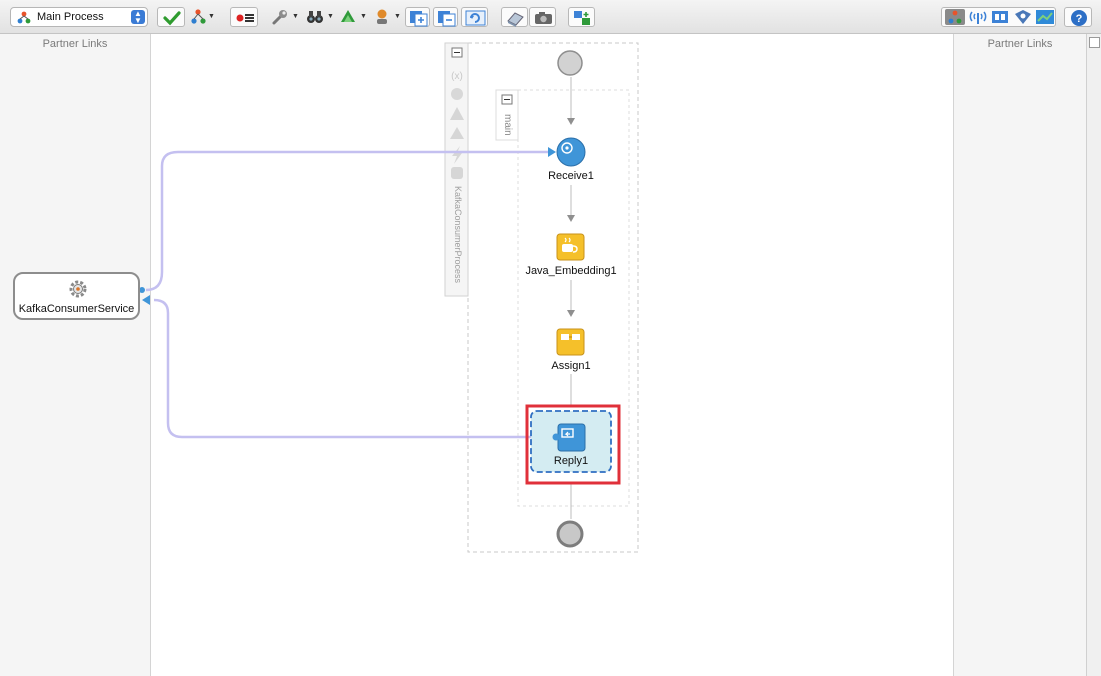 This screenshot has height=676, width=1101. I want to click on variables-icon: (x), so click(457, 76).